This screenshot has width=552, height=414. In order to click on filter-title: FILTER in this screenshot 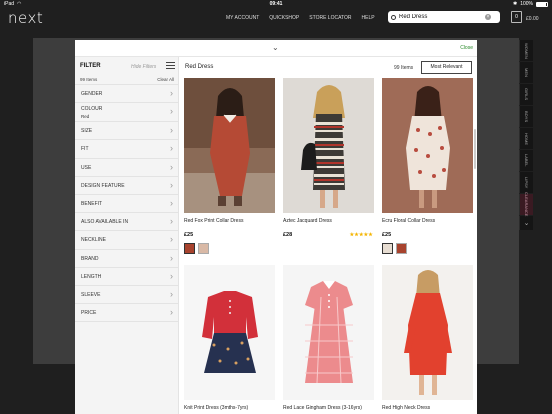, I will do `click(90, 66)`.